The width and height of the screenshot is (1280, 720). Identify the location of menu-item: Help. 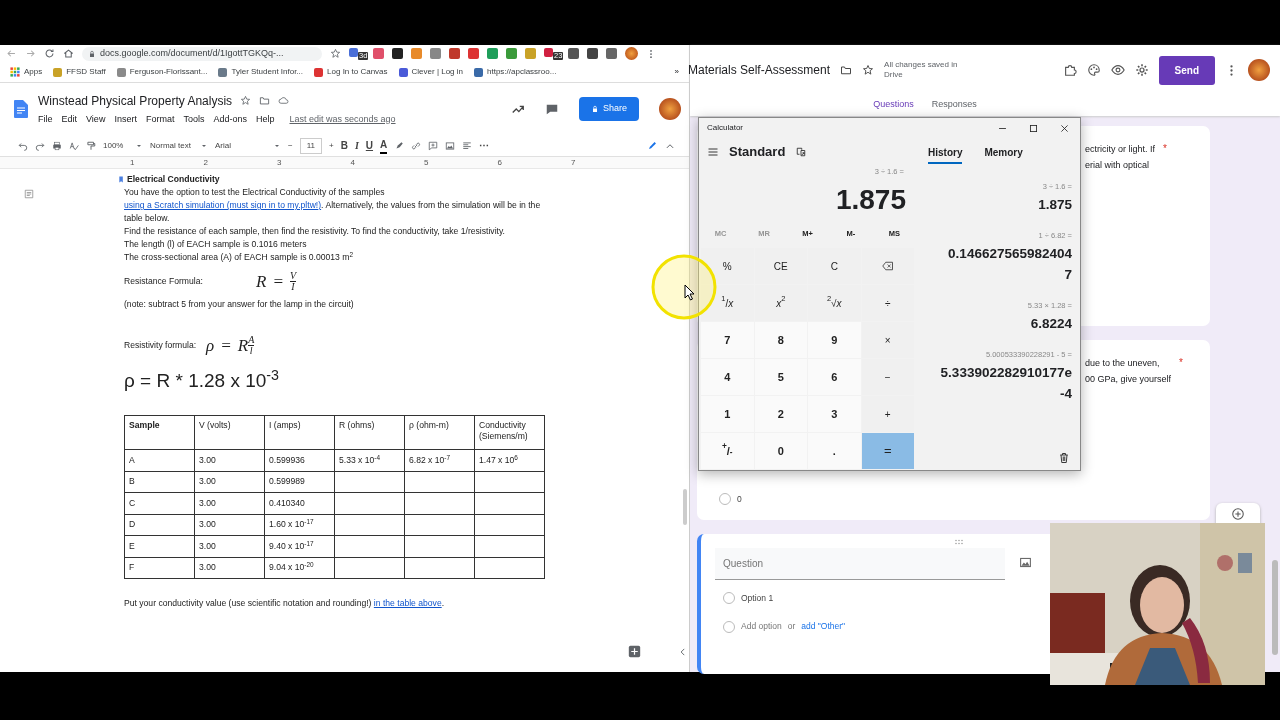
(265, 119).